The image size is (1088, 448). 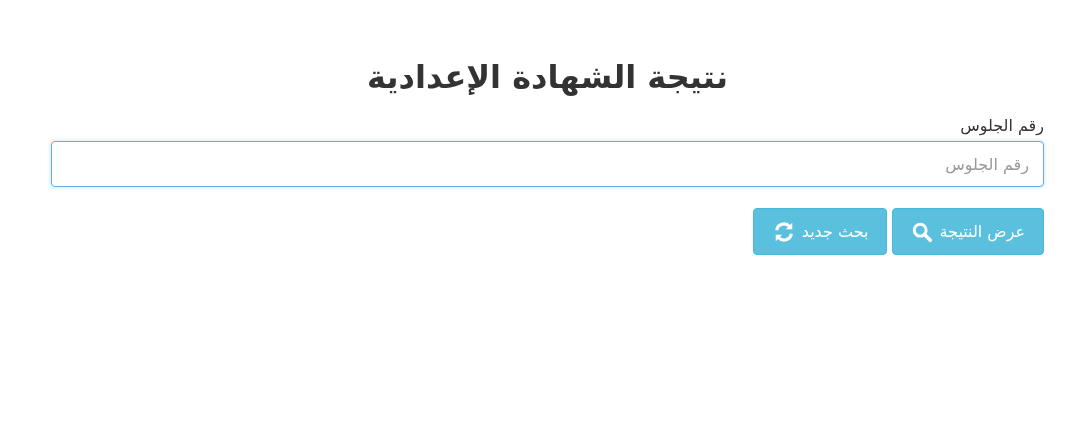 I want to click on search-icon, so click(x=922, y=231).